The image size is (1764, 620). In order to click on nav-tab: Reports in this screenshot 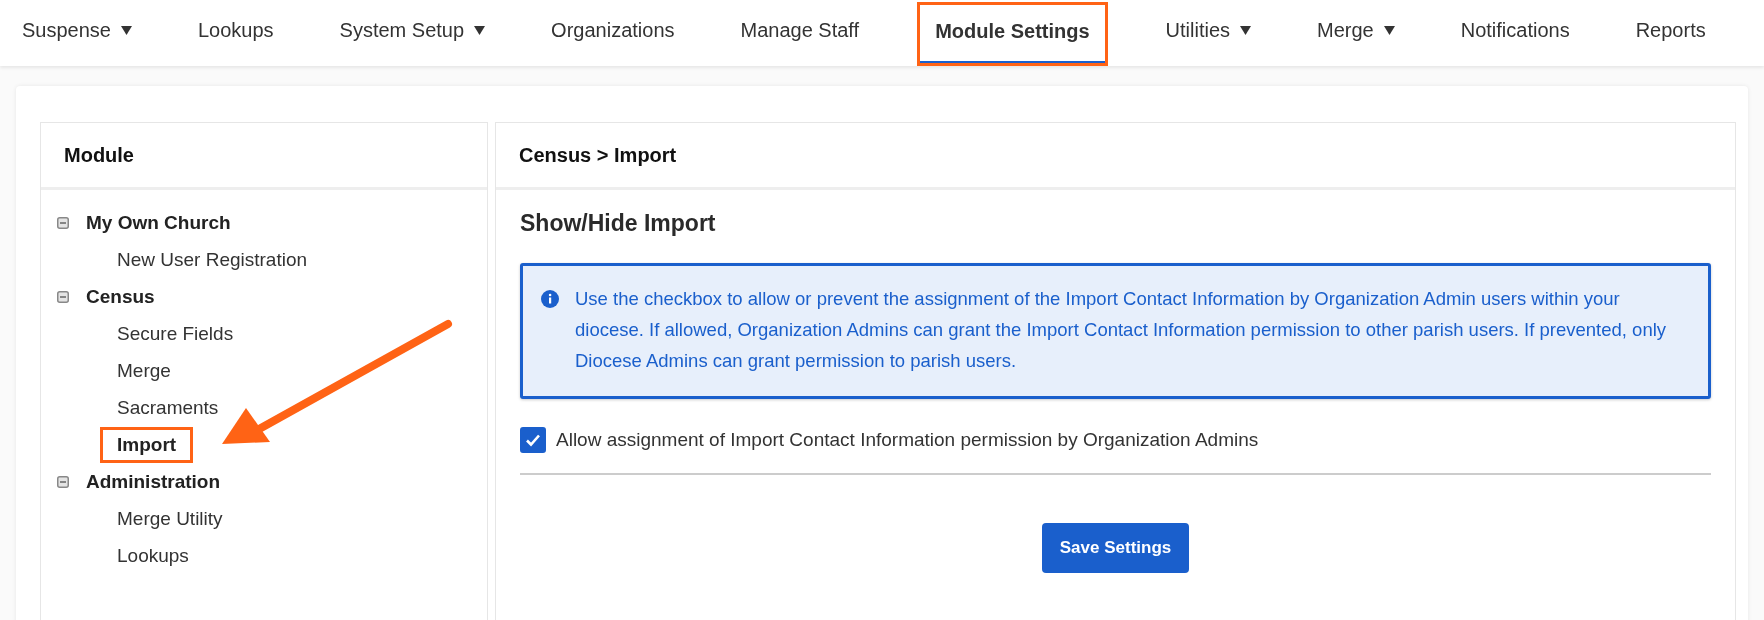, I will do `click(1670, 33)`.